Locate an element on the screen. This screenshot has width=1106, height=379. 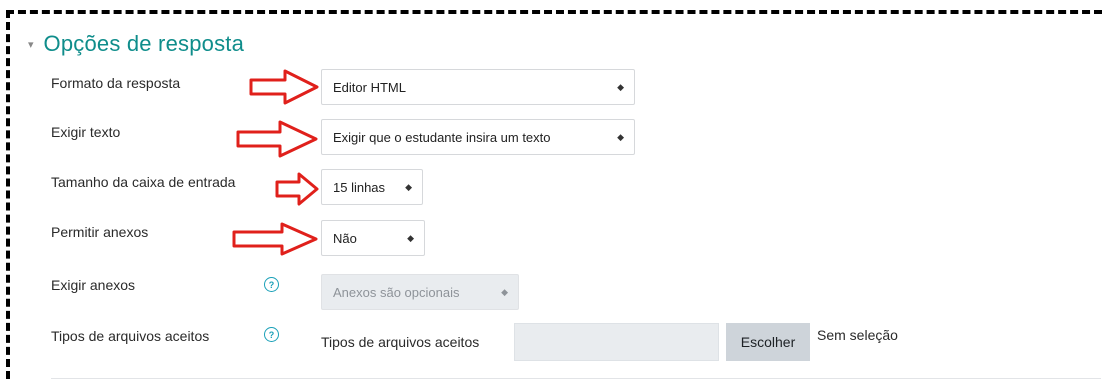
section-title: Opções de resposta is located at coordinates (144, 43).